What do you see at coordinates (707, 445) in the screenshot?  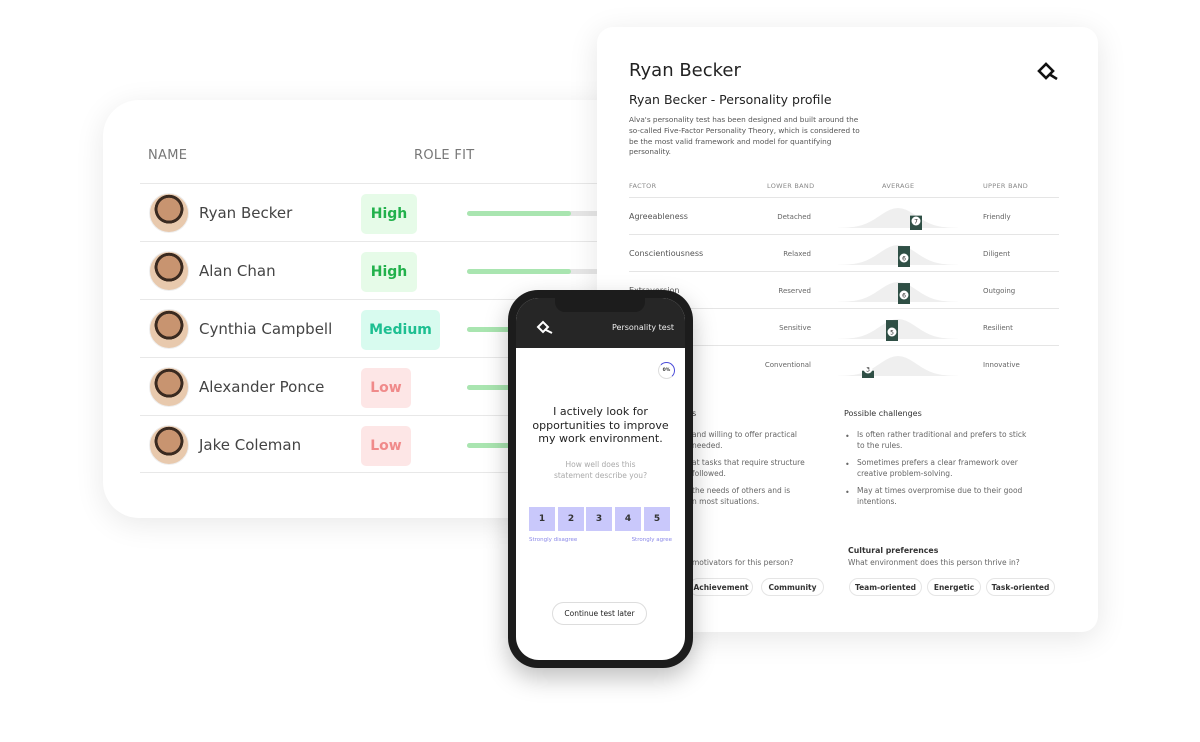 I see `strength-item: needed.` at bounding box center [707, 445].